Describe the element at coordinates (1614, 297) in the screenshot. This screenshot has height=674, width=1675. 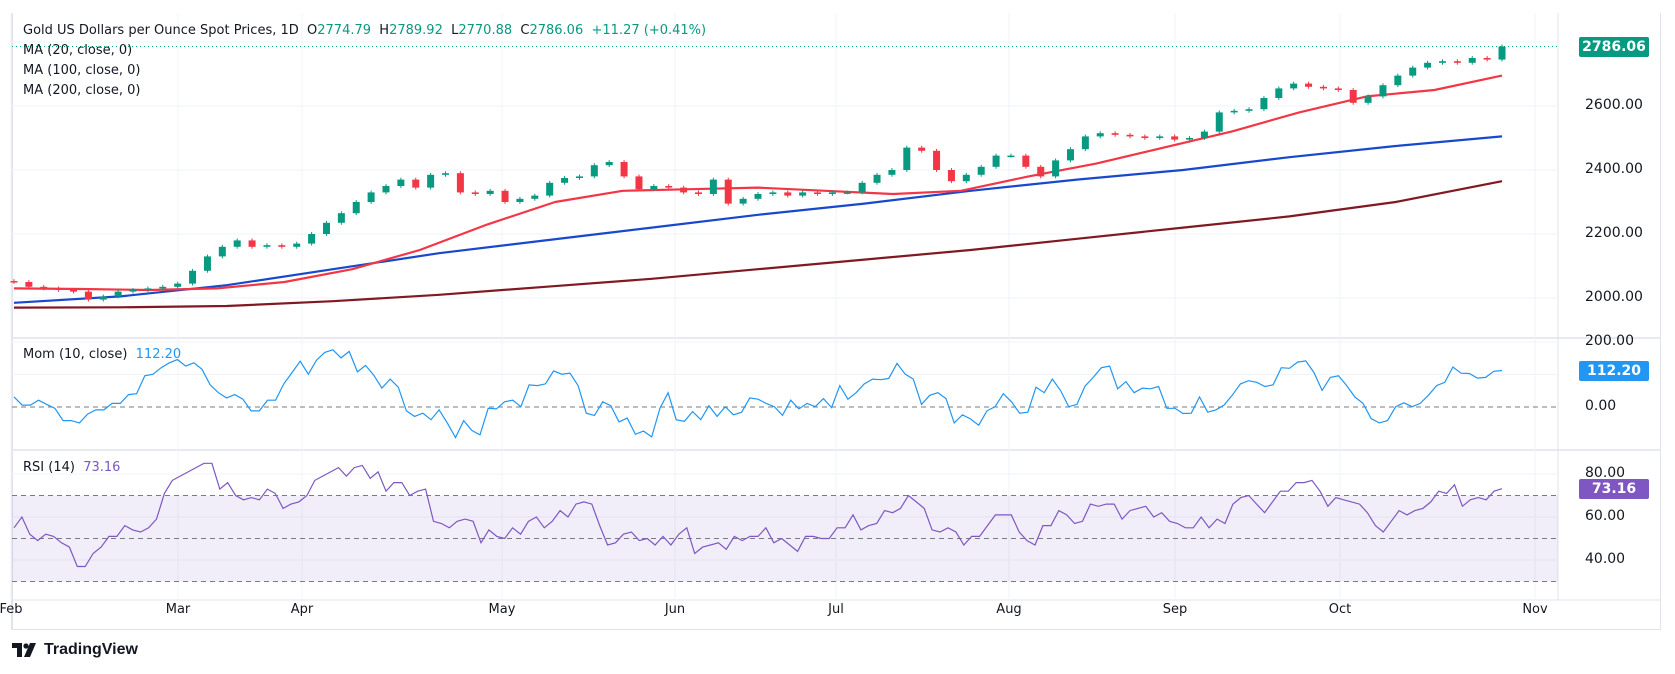
I see `price-tick: 2000.00` at that location.